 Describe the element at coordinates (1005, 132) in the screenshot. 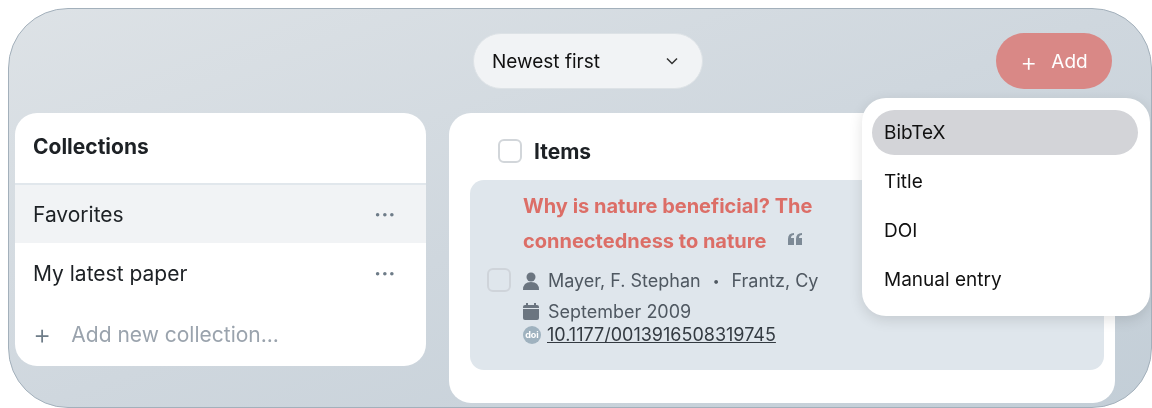

I see `menu-item: BibTeX` at that location.